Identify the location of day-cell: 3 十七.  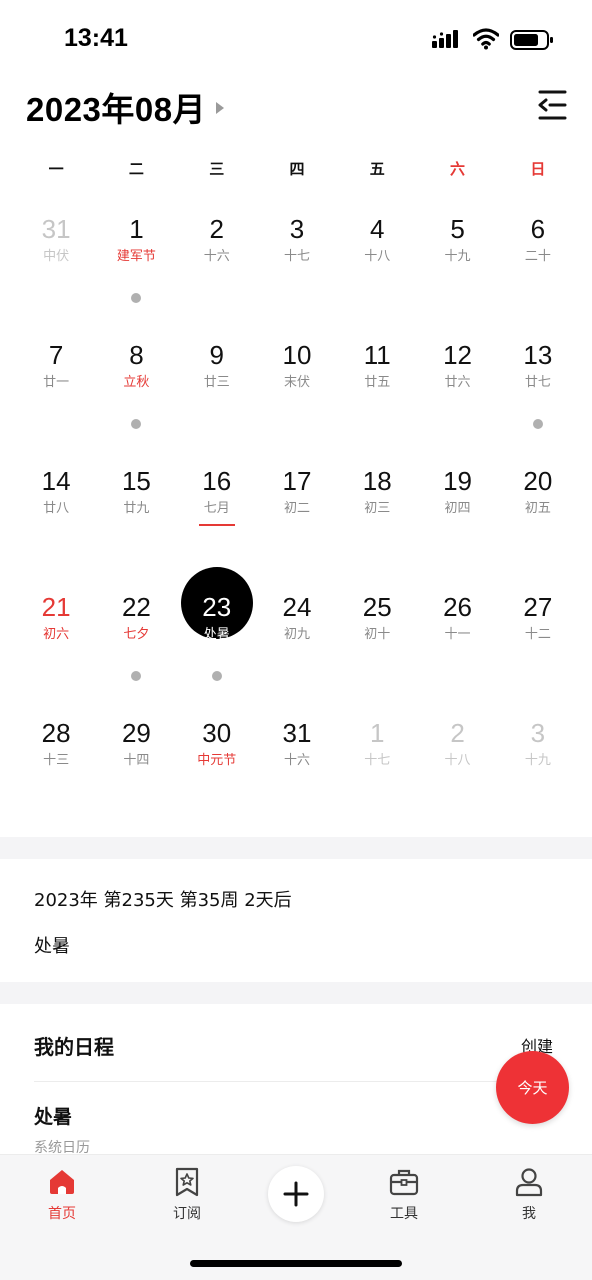
(297, 269).